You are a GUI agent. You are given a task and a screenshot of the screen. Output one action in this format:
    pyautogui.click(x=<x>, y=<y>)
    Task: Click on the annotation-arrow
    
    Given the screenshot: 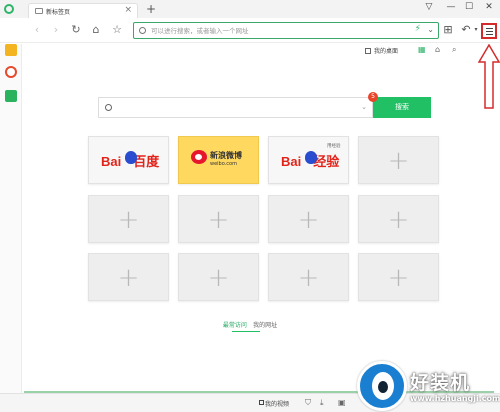 What is the action you would take?
    pyautogui.click(x=489, y=76)
    